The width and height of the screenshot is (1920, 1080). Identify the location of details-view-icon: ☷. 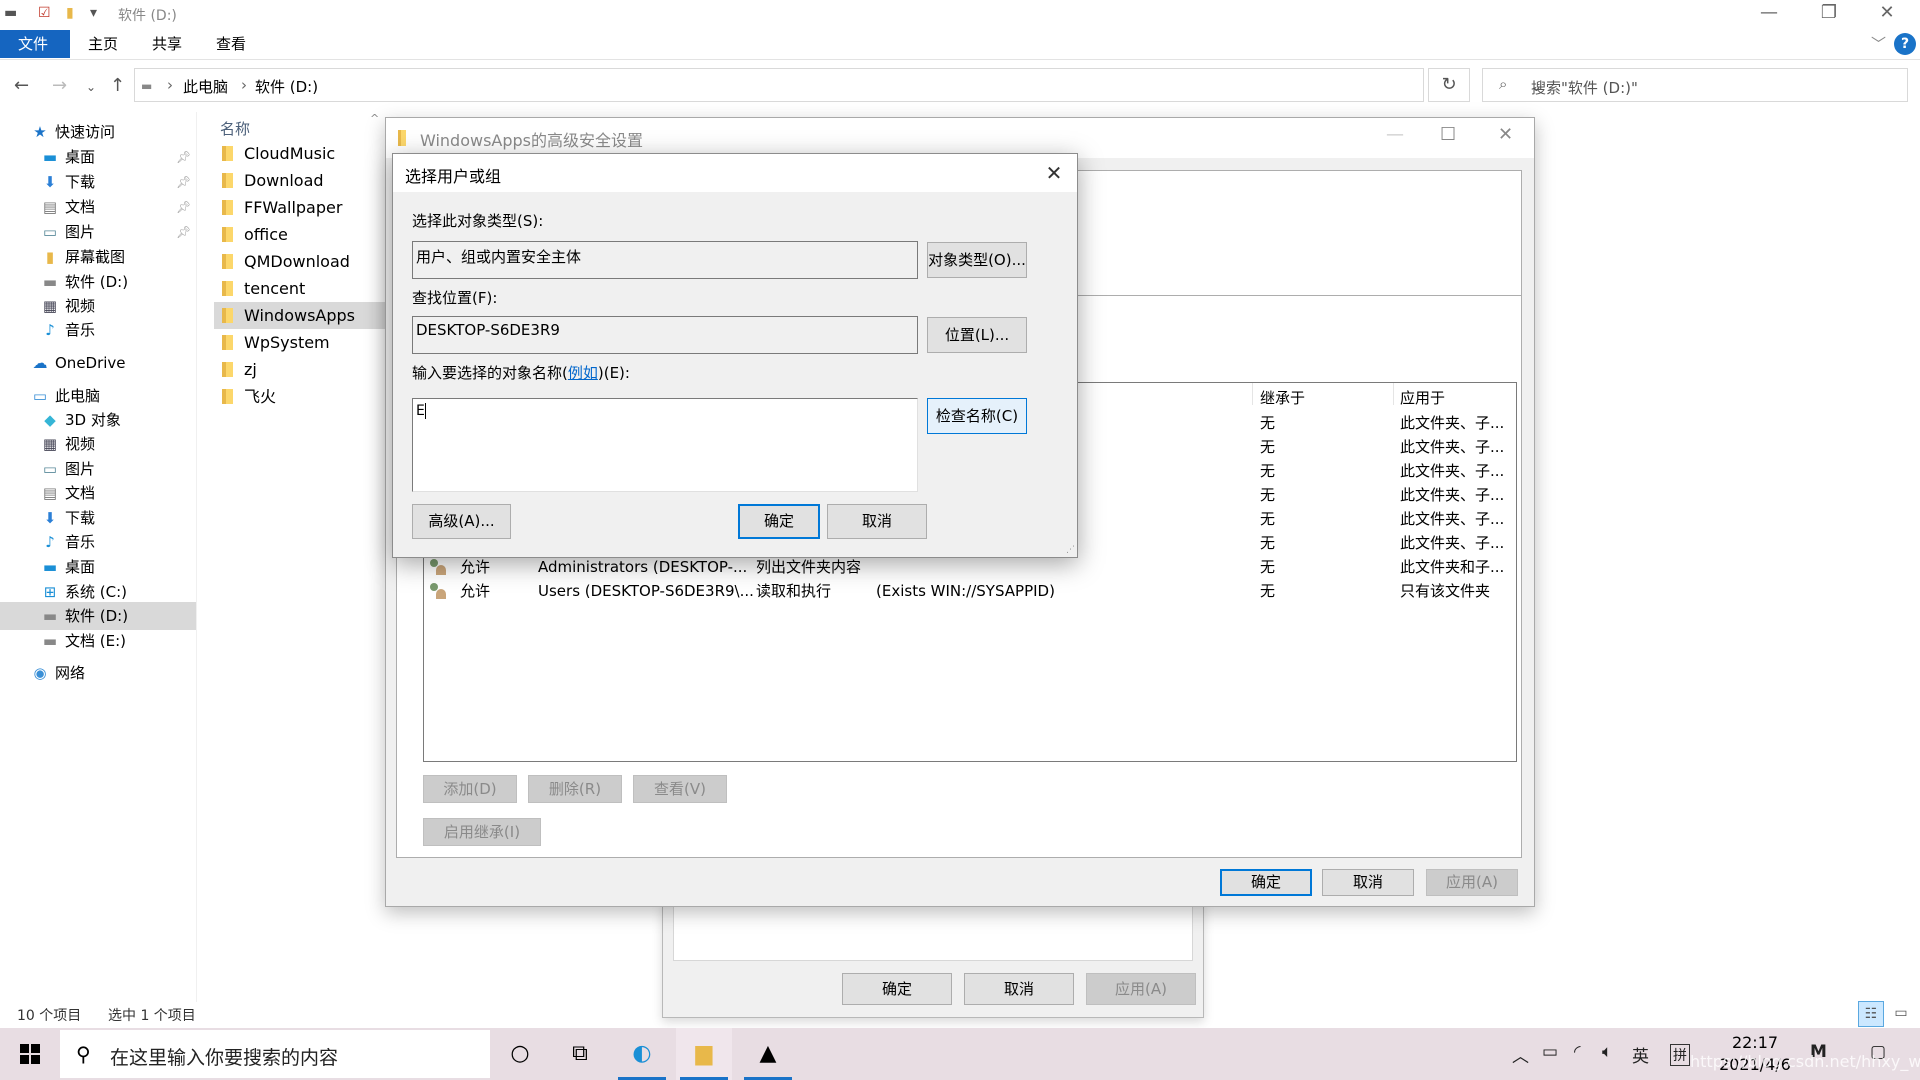
(1871, 1014).